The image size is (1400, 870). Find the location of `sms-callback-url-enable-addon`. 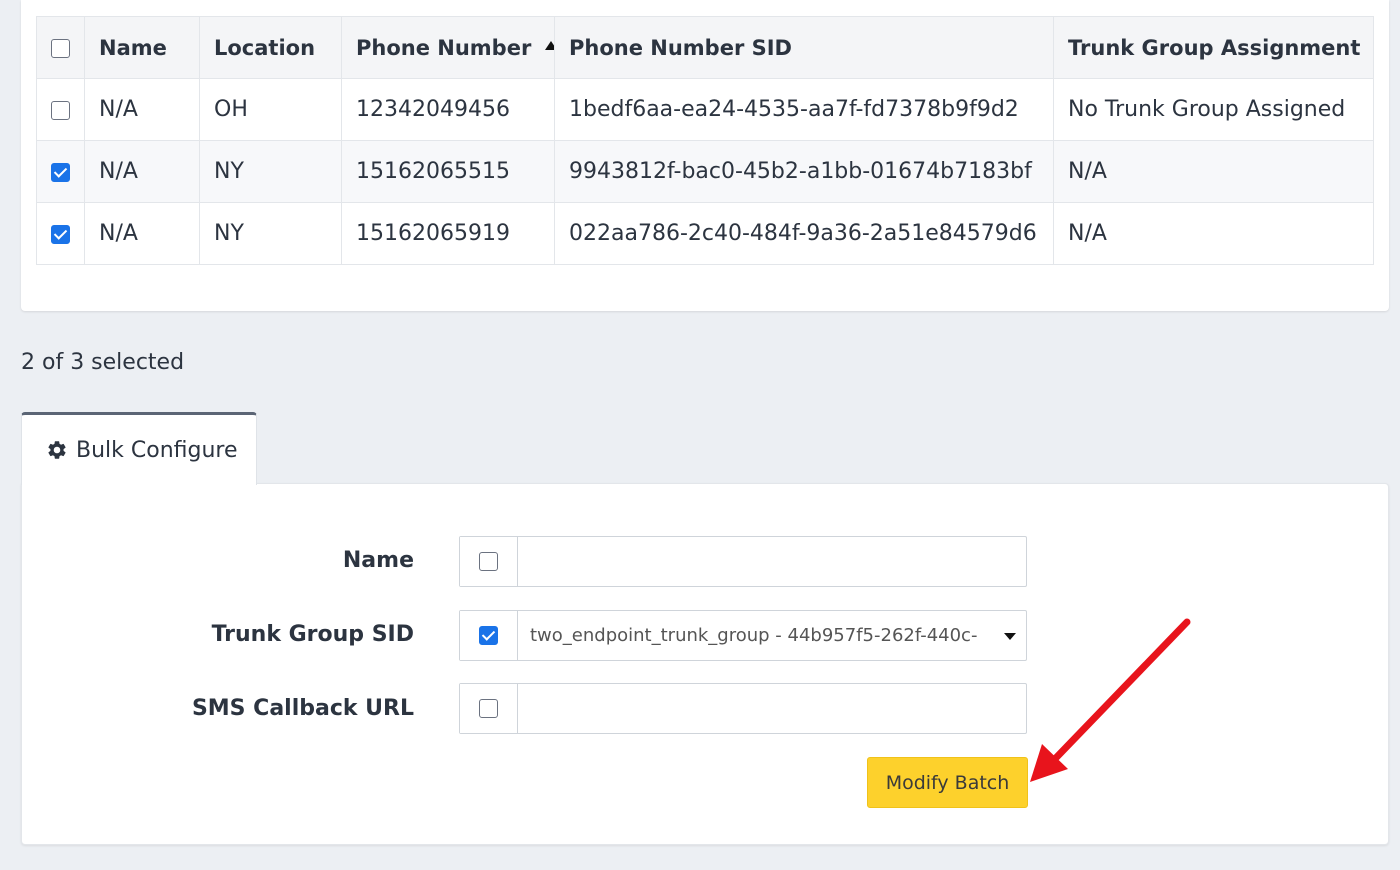

sms-callback-url-enable-addon is located at coordinates (489, 708).